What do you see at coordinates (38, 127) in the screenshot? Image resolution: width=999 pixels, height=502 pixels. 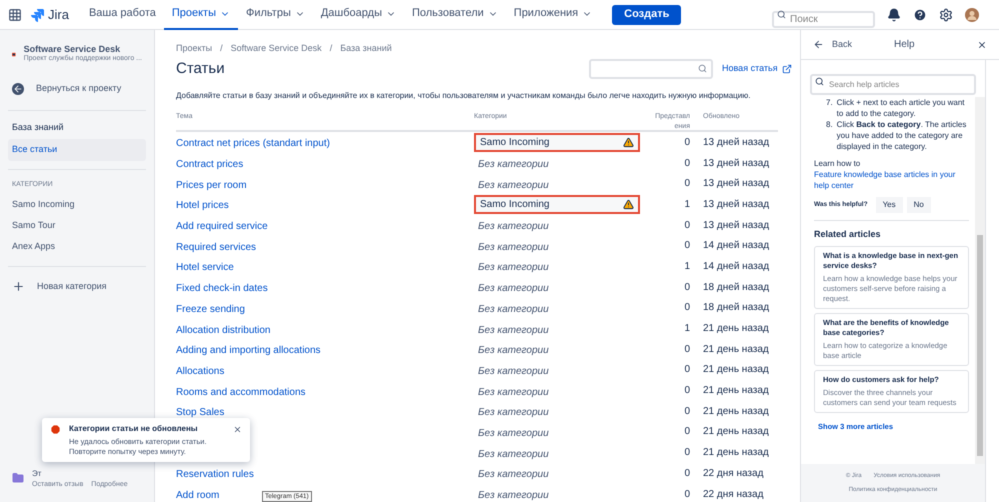 I see `section-heading: База знаний` at bounding box center [38, 127].